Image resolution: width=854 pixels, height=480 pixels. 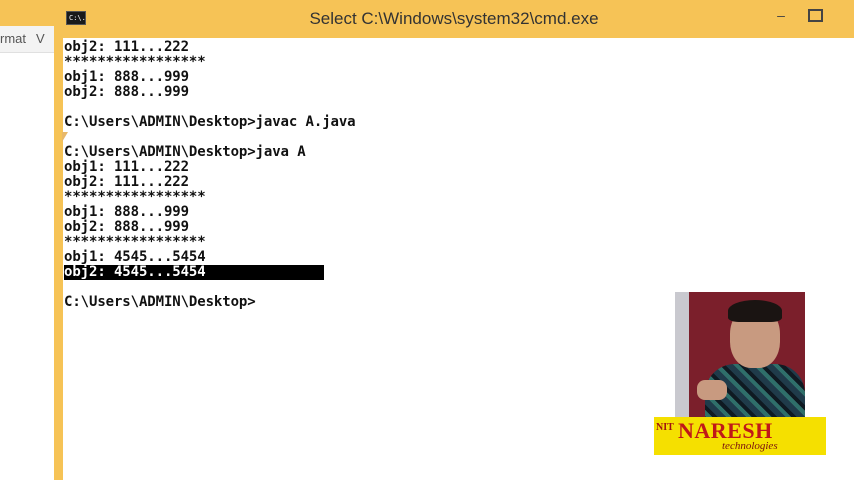 What do you see at coordinates (750, 446) in the screenshot?
I see `logo-tagline: technologies` at bounding box center [750, 446].